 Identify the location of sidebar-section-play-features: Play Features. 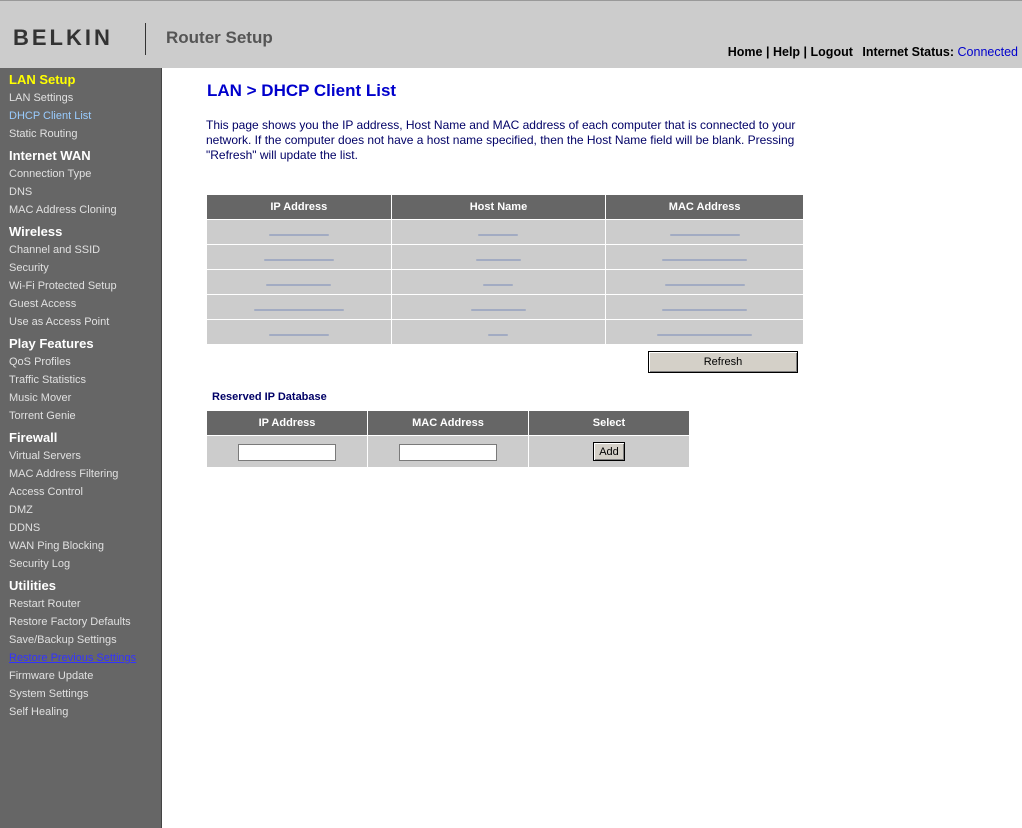
(51, 343).